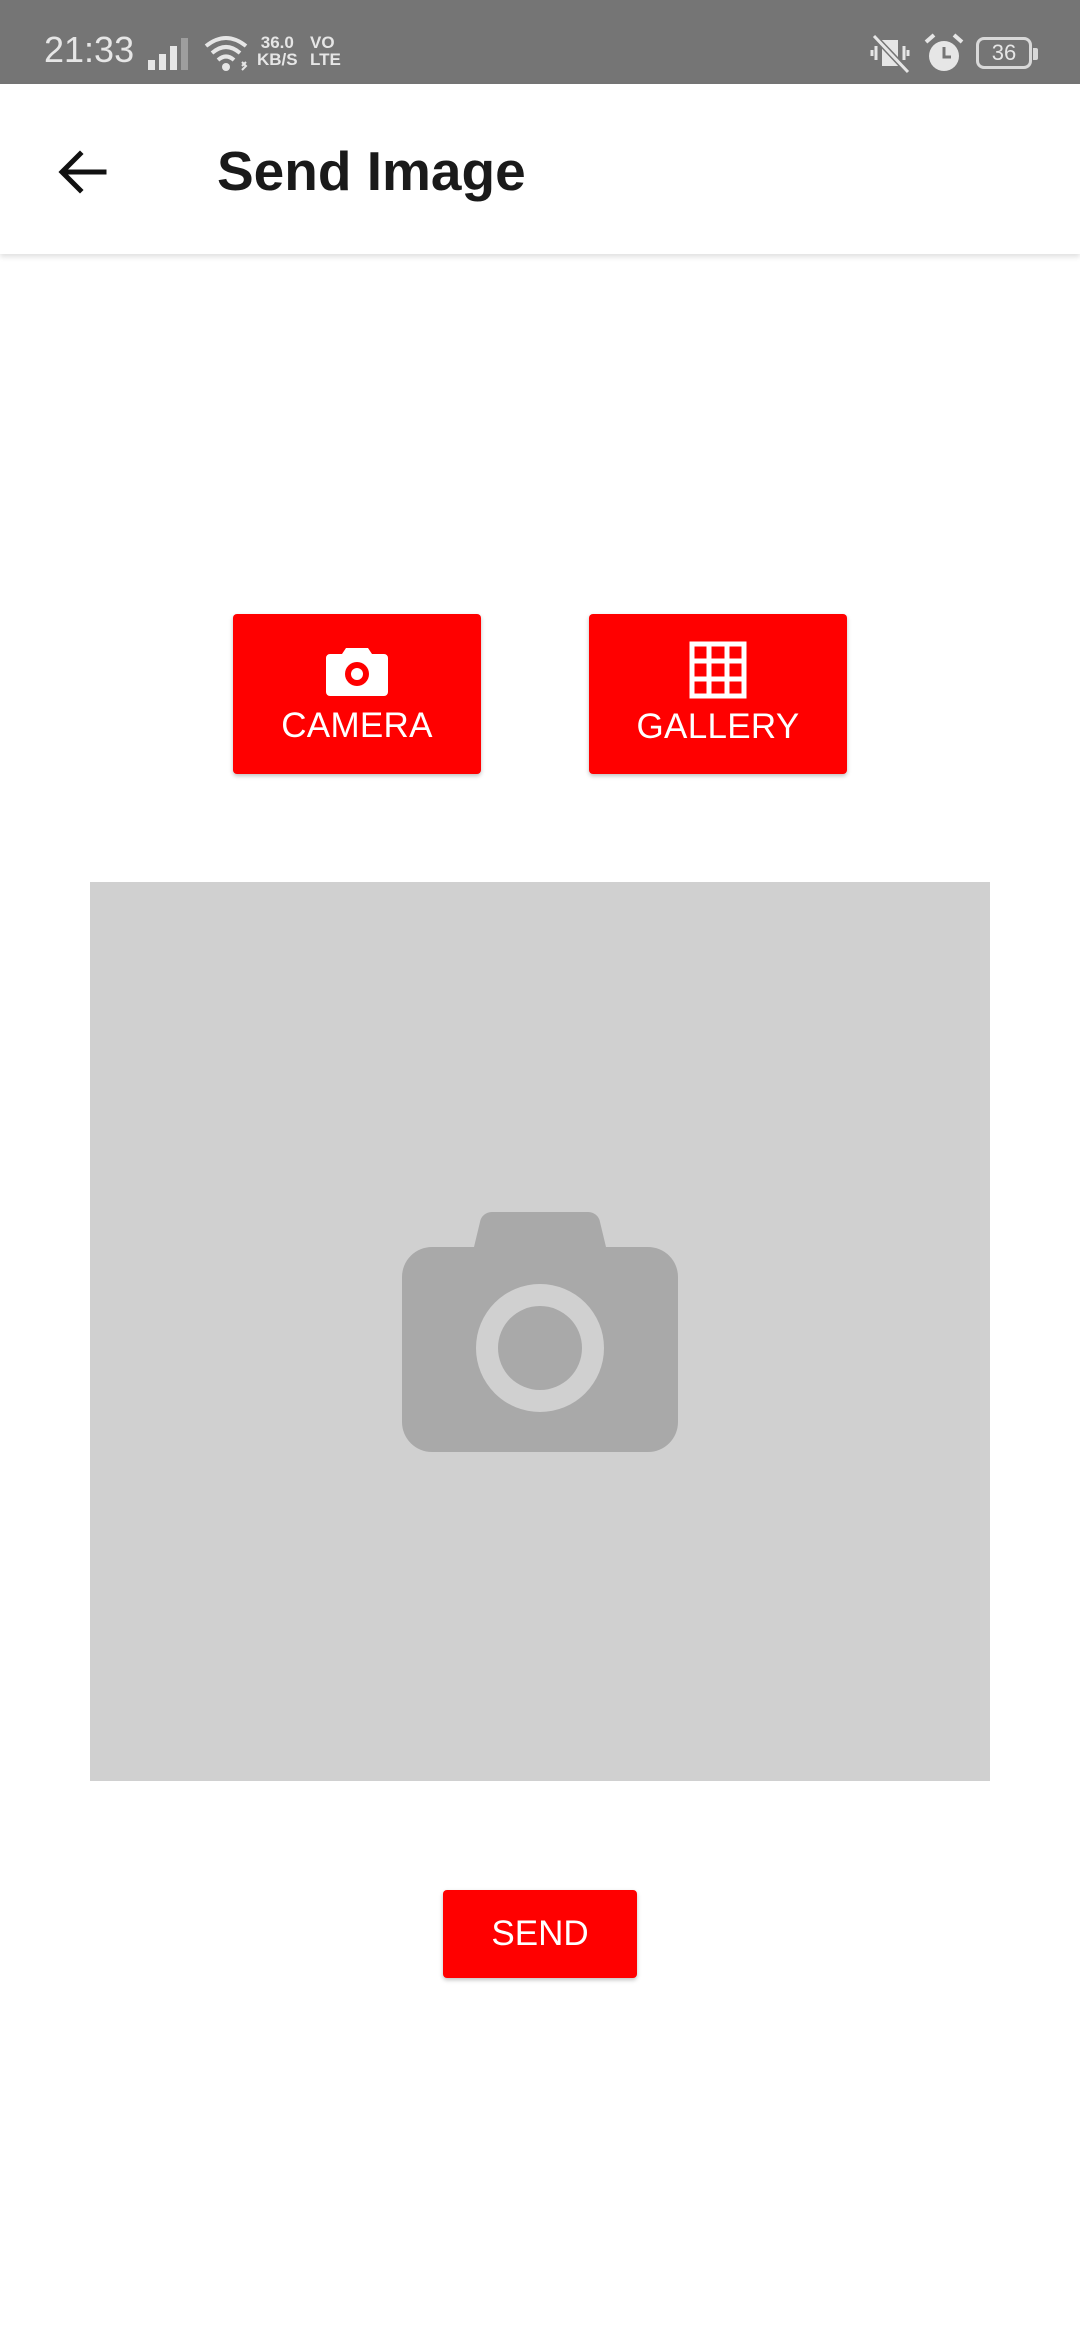 Image resolution: width=1080 pixels, height=2340 pixels. Describe the element at coordinates (718, 726) in the screenshot. I see `gallery-button-label: GALLERY` at that location.